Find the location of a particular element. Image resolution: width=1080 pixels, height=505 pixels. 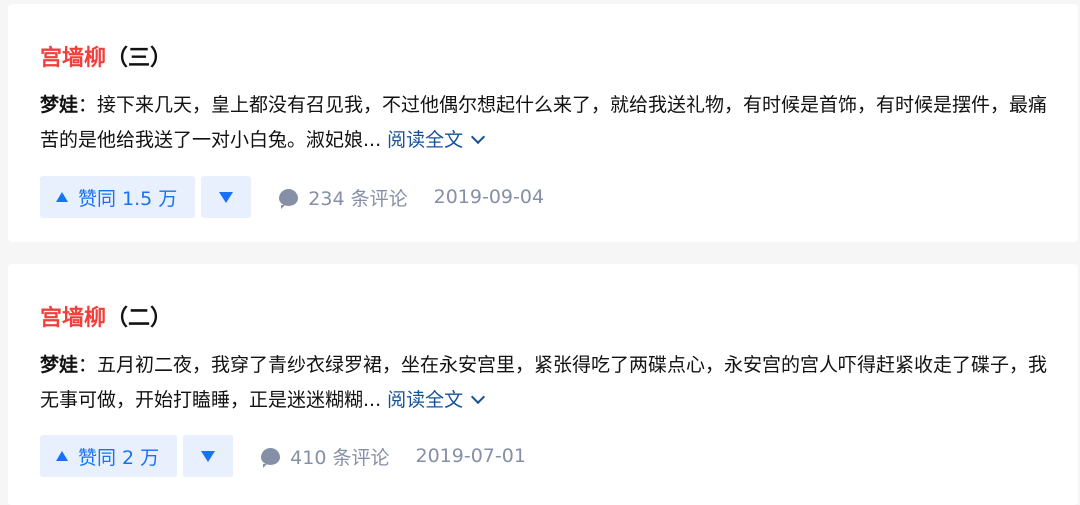

upvote-label: 赞同 1.5 万 is located at coordinates (128, 198).